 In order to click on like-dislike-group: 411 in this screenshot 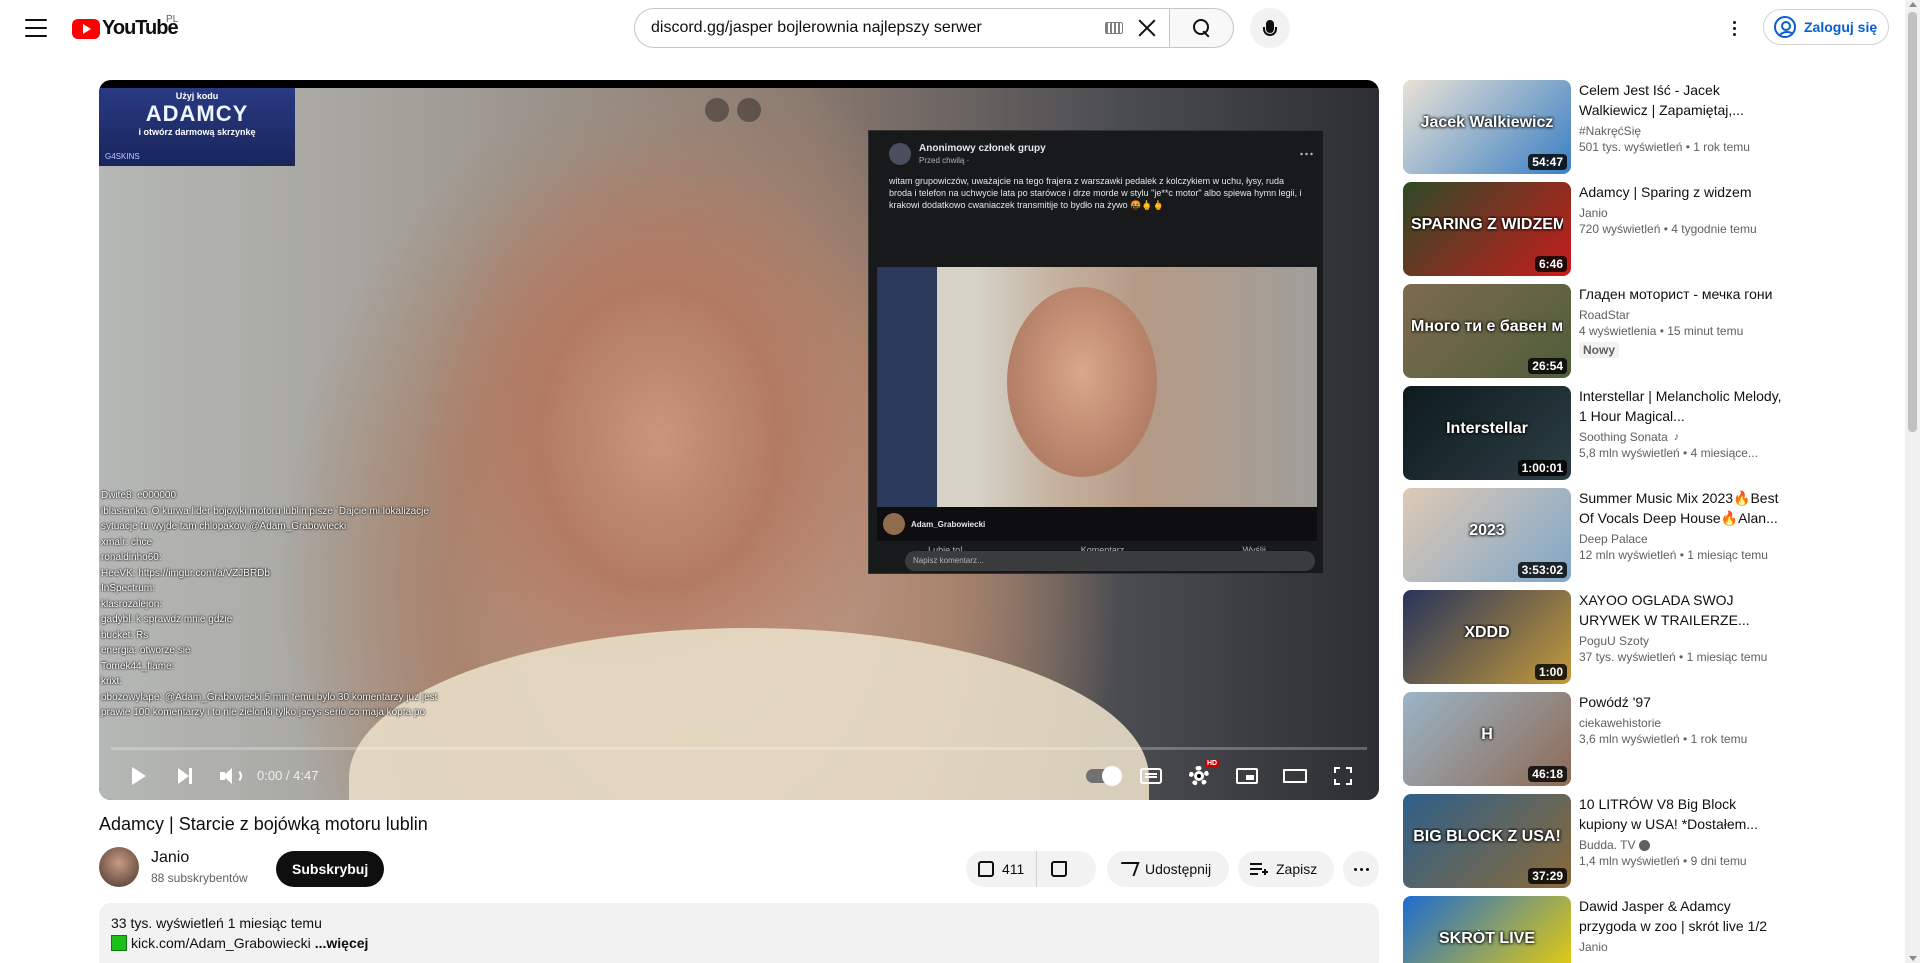, I will do `click(1031, 869)`.